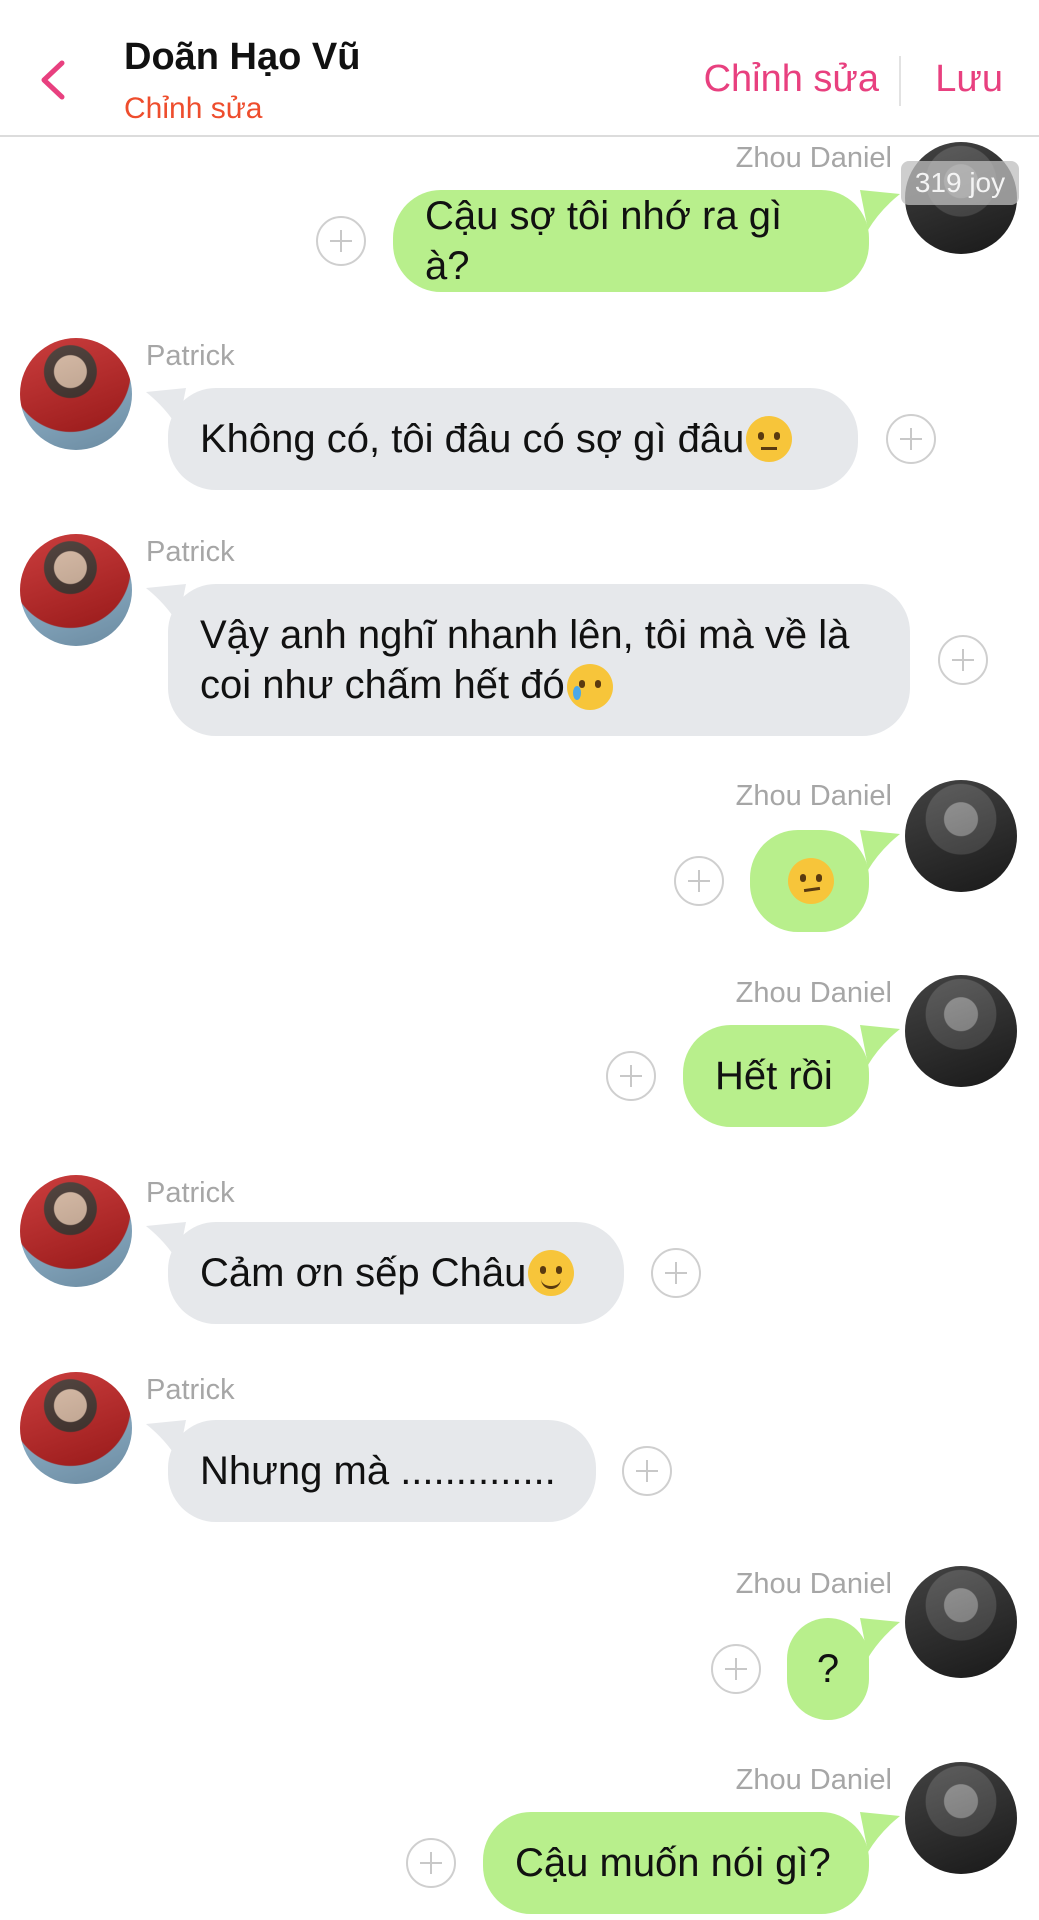  Describe the element at coordinates (589, 687) in the screenshot. I see `sad-tear-face-emoji-icon` at that location.